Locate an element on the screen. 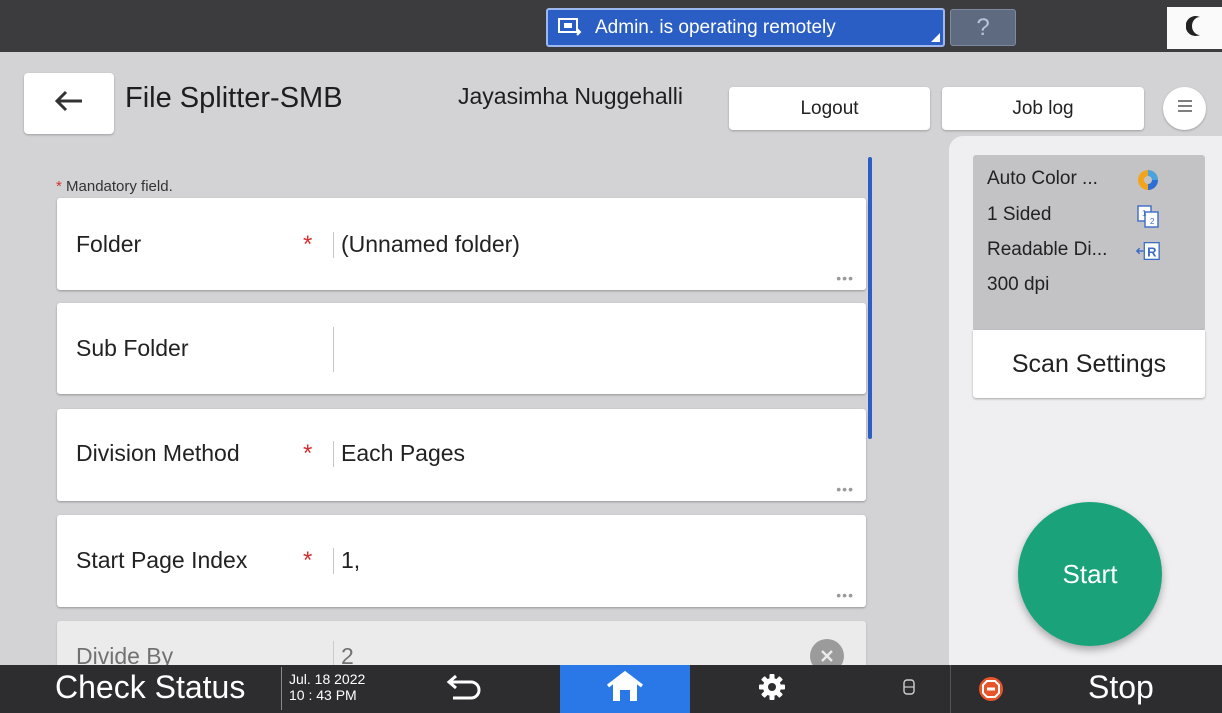 The image size is (1222, 713). remote-screen-icon is located at coordinates (570, 28).